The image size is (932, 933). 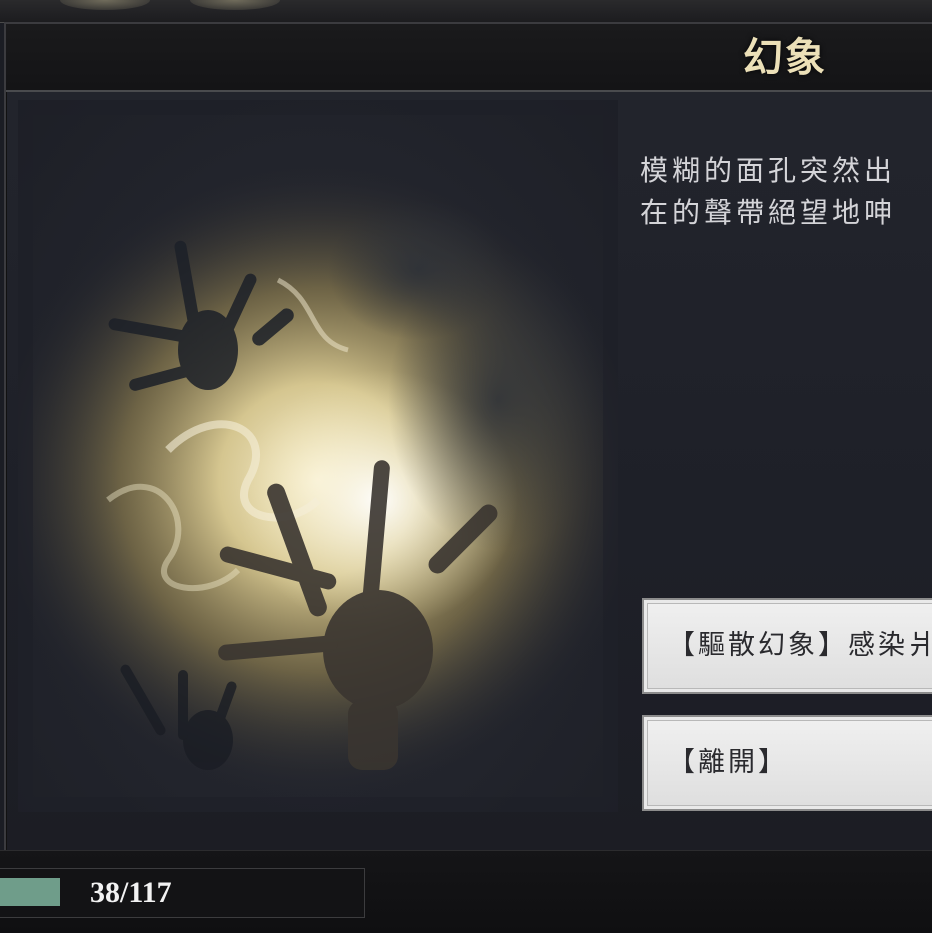 I want to click on hp-bar-fill, so click(x=30, y=892).